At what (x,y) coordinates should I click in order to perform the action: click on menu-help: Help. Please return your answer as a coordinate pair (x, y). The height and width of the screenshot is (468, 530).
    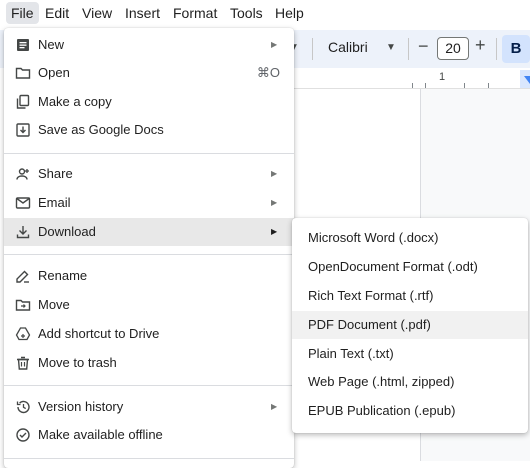
    Looking at the image, I should click on (289, 13).